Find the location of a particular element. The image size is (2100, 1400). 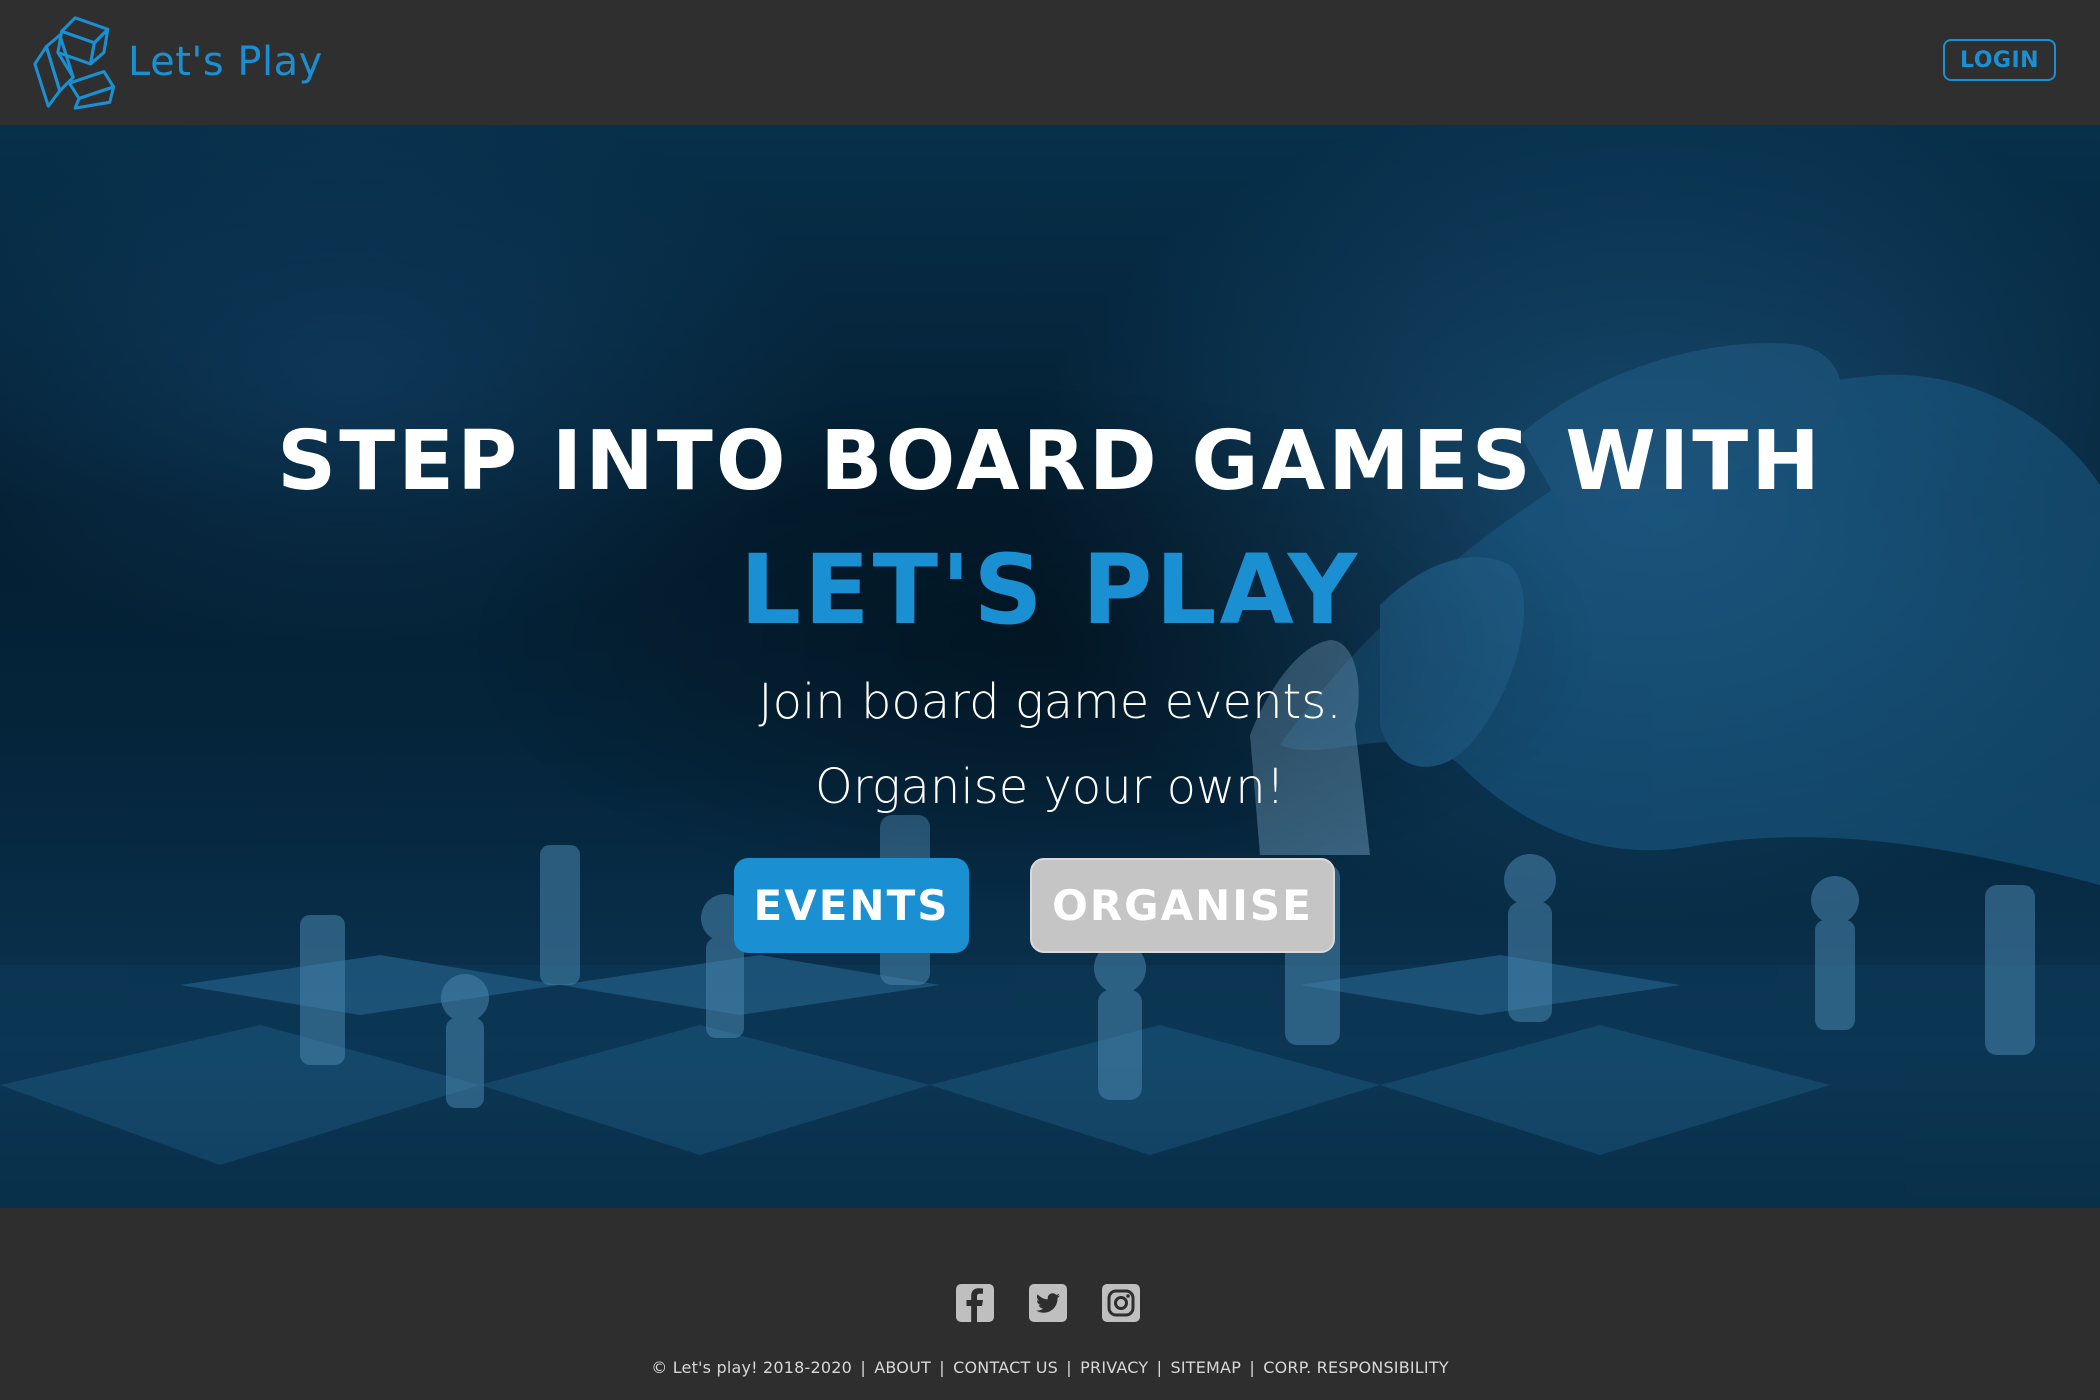

social-links is located at coordinates (1048, 1303).